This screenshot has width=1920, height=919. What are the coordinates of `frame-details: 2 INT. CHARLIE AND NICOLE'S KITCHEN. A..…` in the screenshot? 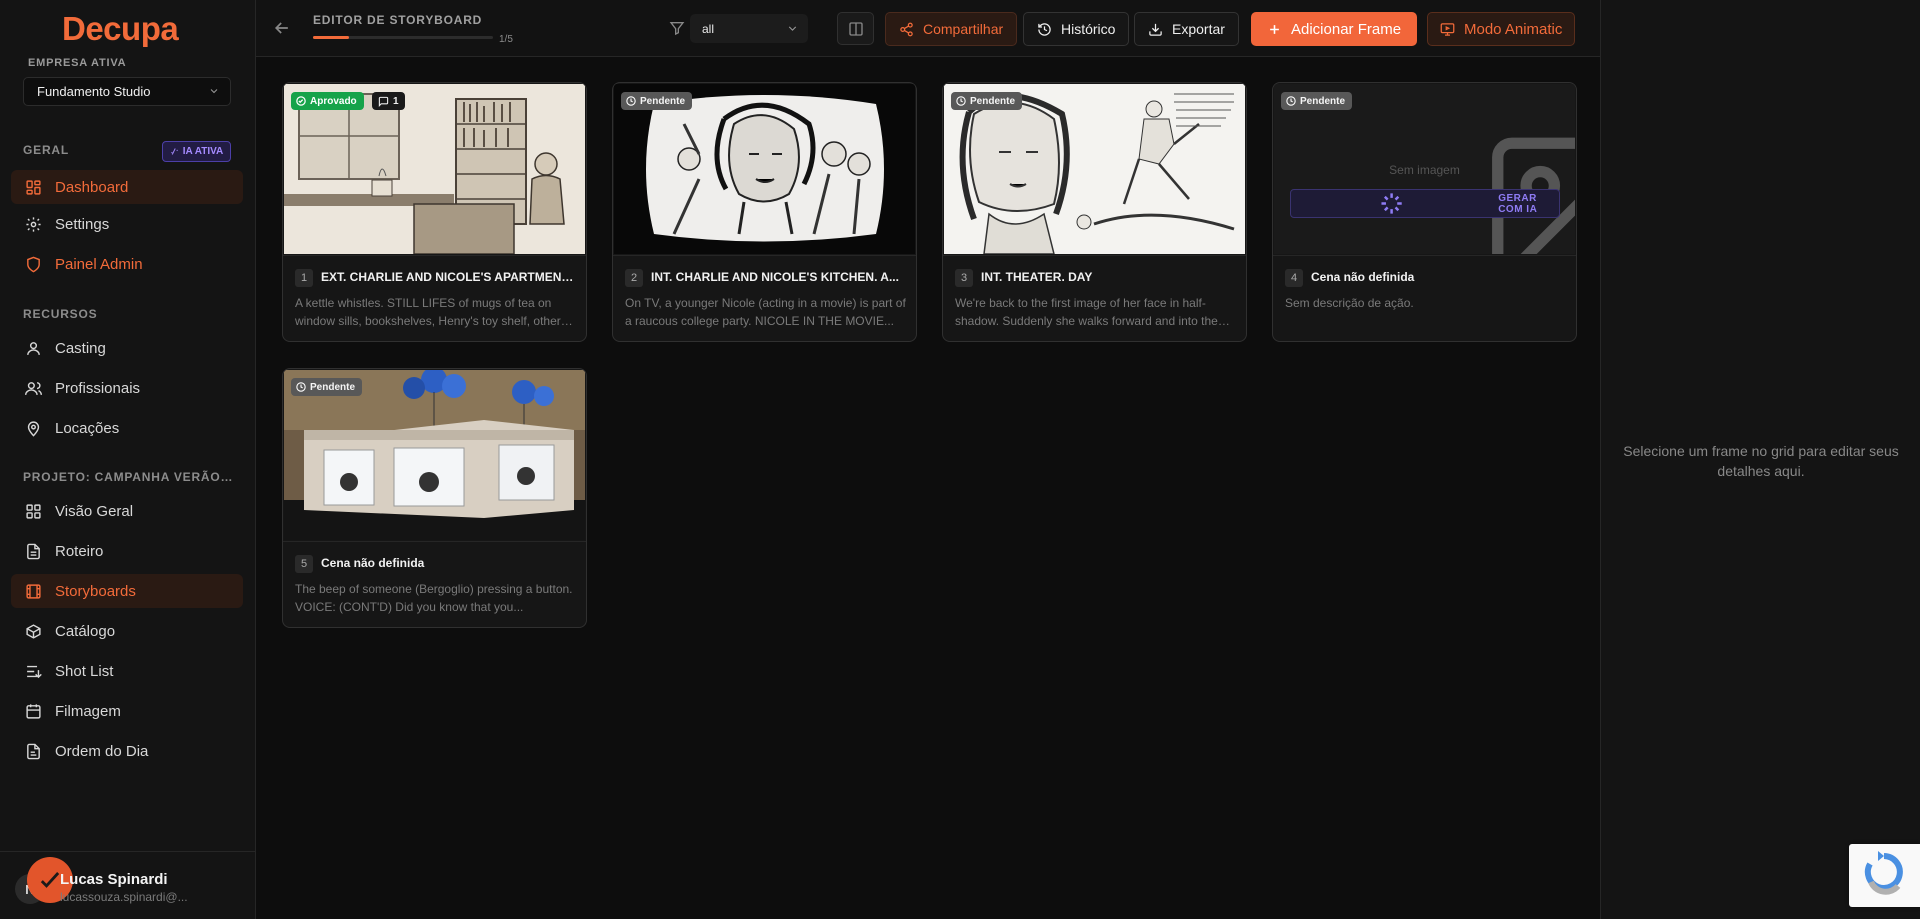 It's located at (764, 298).